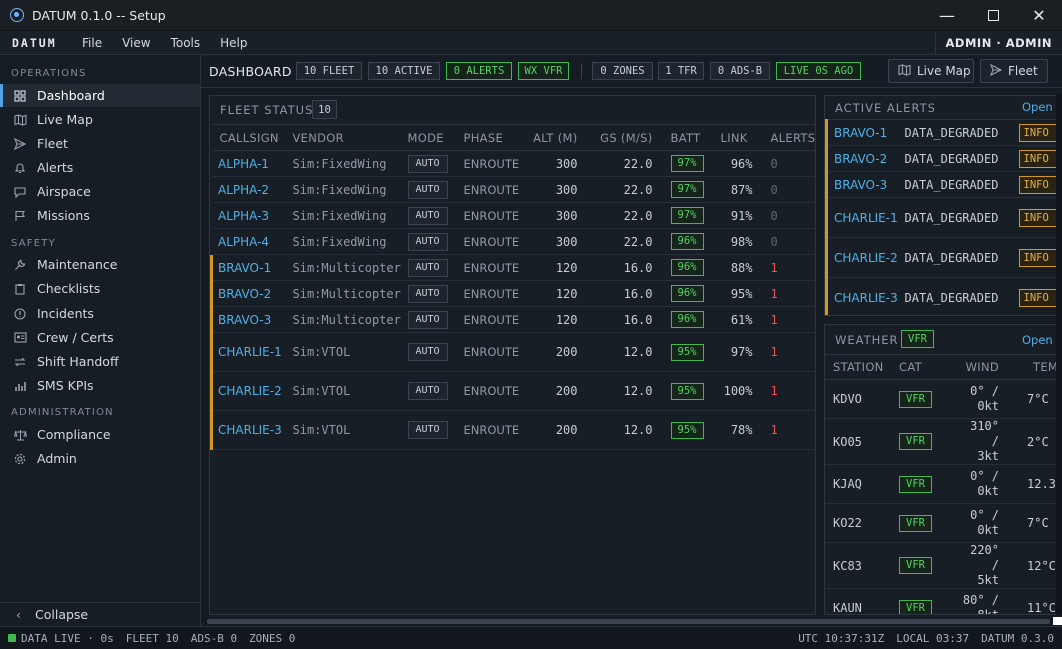 This screenshot has height=649, width=1062. Describe the element at coordinates (248, 241) in the screenshot. I see `callsign-cell: ALPHA-4` at that location.